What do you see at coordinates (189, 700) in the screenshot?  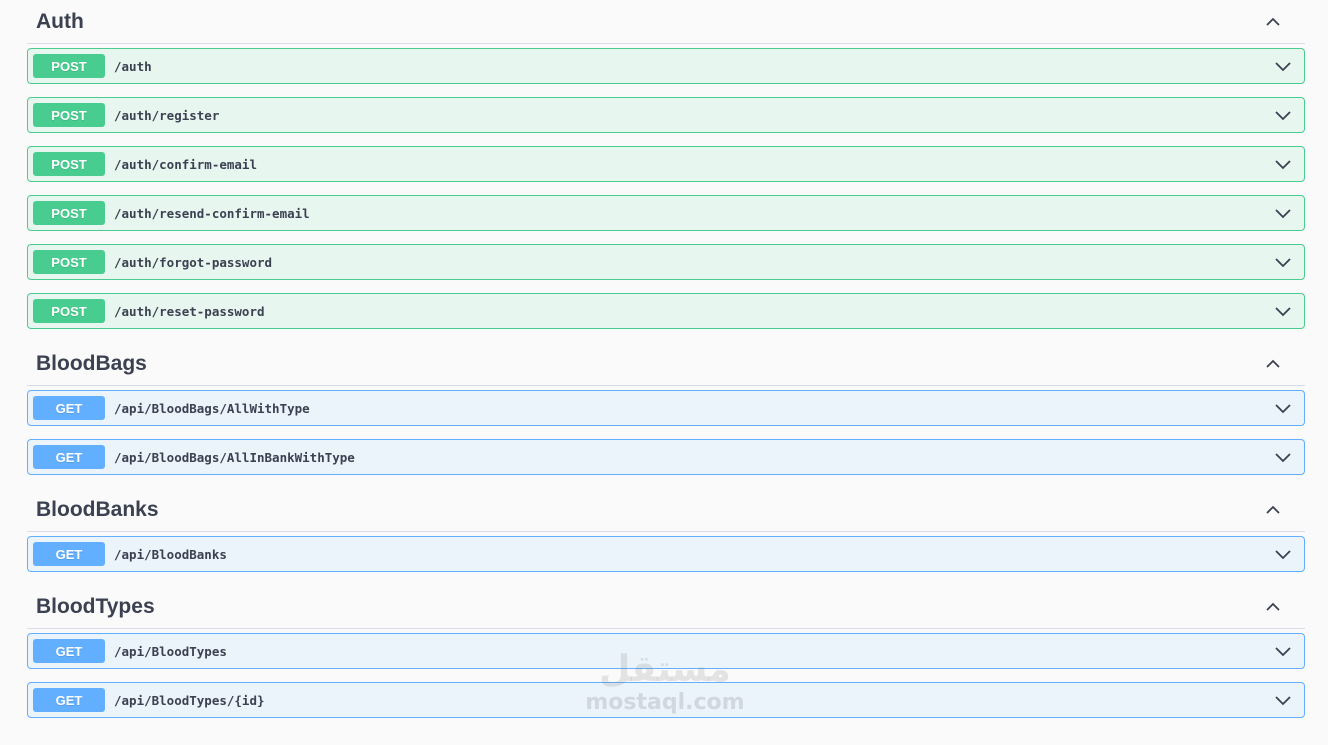 I see `operation-path: /api/BloodTypes/{id}` at bounding box center [189, 700].